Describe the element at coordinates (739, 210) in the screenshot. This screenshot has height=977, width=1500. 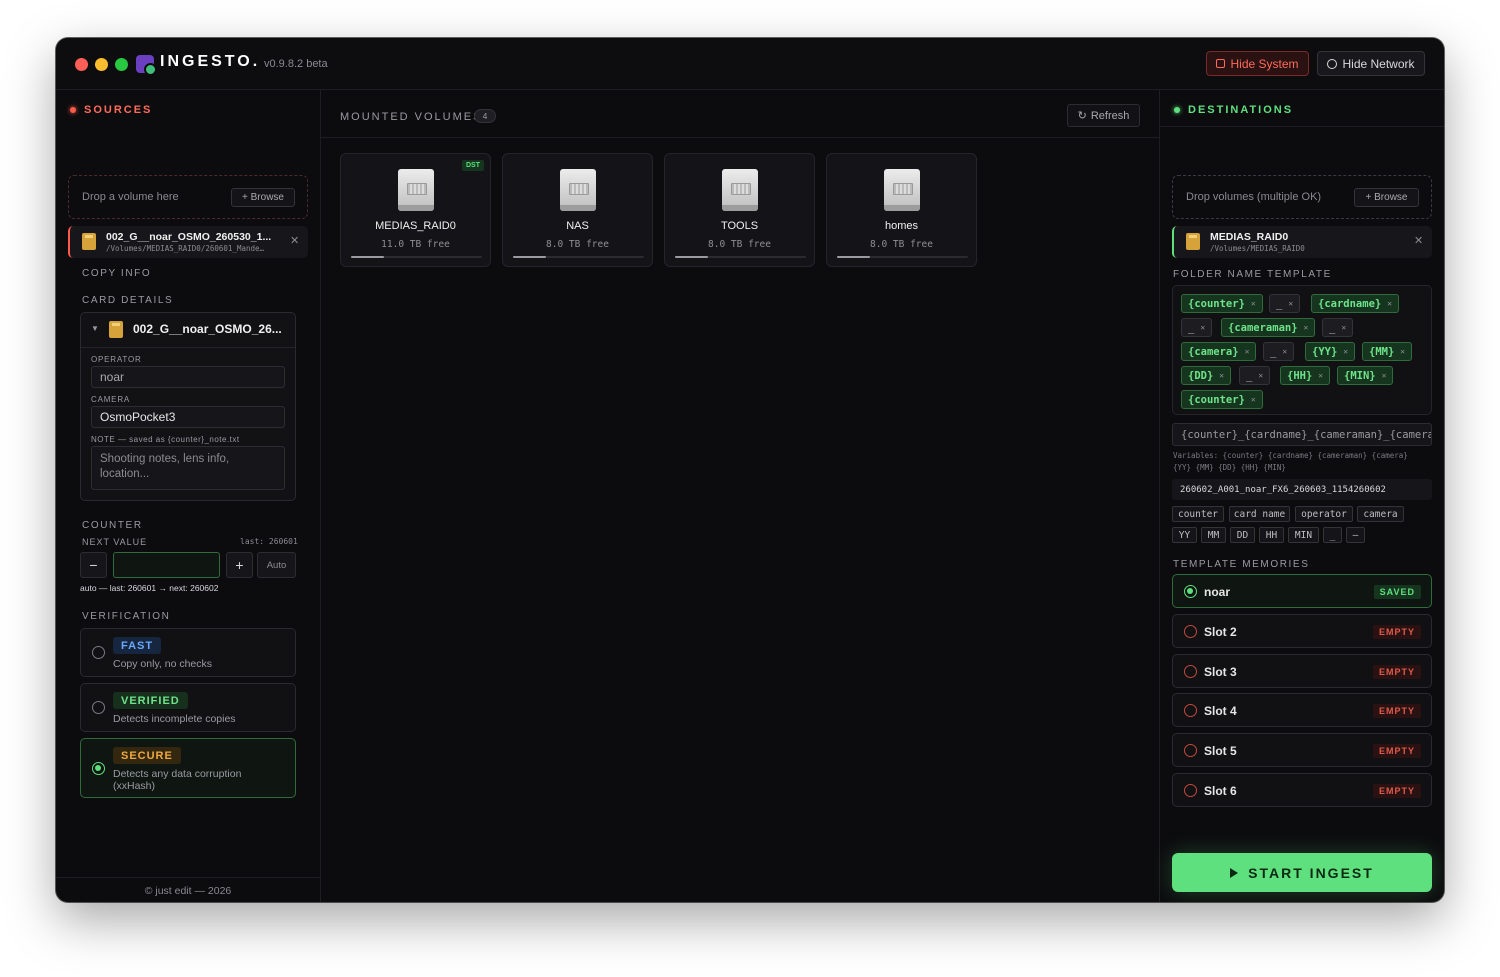
I see `volume-card-tools: TOOLS 8.0 TB free` at that location.